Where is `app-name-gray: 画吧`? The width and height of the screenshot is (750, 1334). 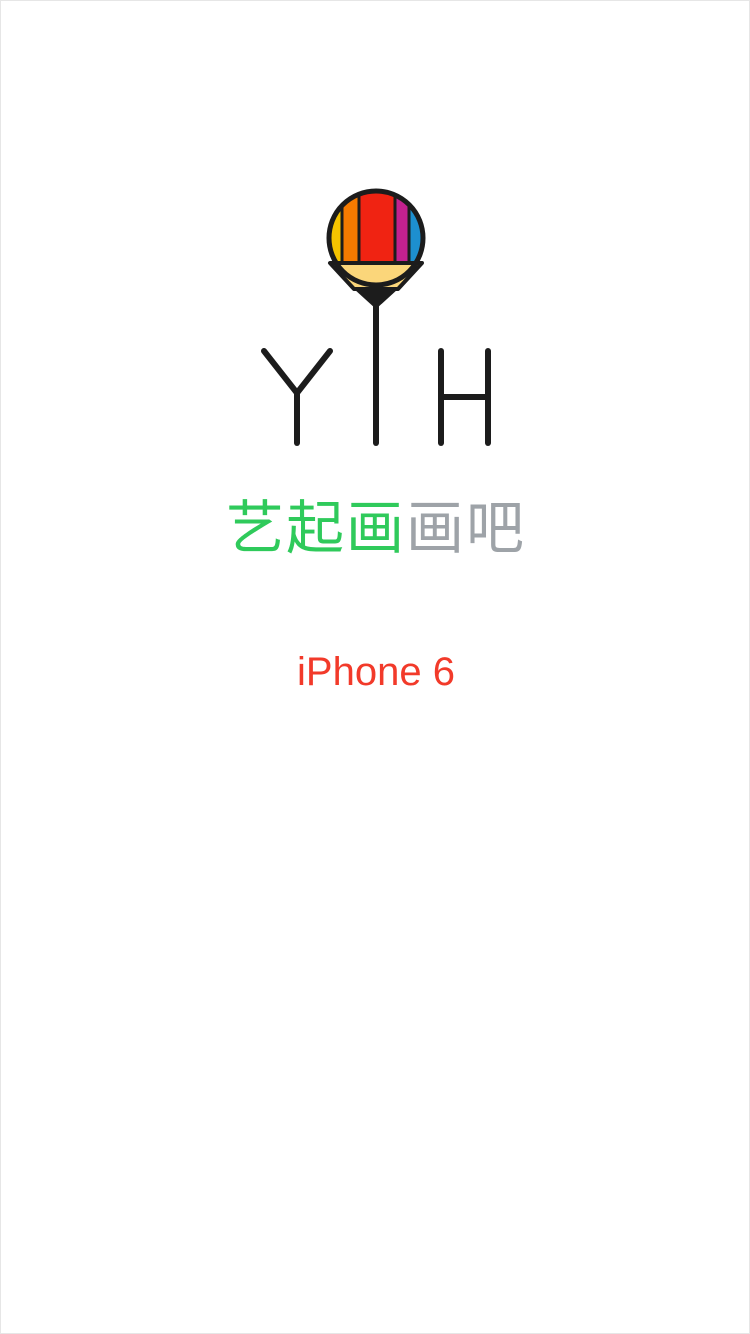 app-name-gray: 画吧 is located at coordinates (466, 528).